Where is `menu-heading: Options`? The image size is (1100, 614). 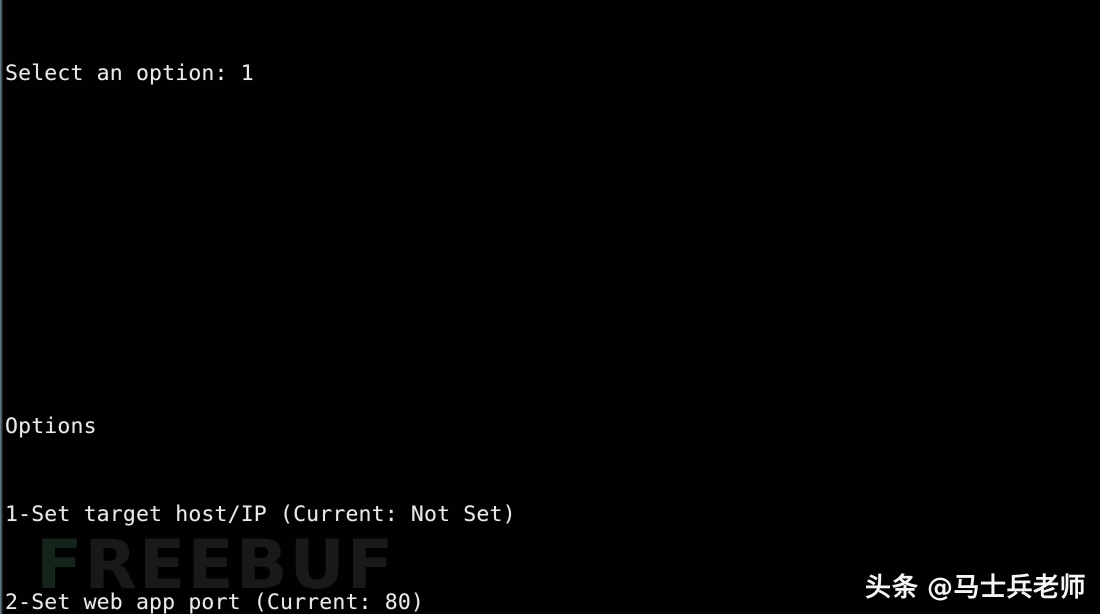
menu-heading: Options is located at coordinates (51, 426).